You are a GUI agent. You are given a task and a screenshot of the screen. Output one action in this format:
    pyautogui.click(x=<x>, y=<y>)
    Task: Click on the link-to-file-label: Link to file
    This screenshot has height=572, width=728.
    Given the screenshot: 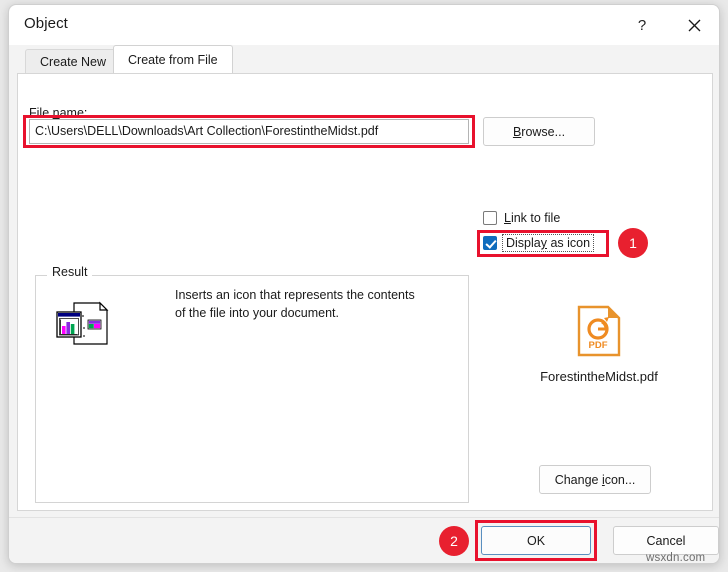 What is the action you would take?
    pyautogui.click(x=532, y=218)
    